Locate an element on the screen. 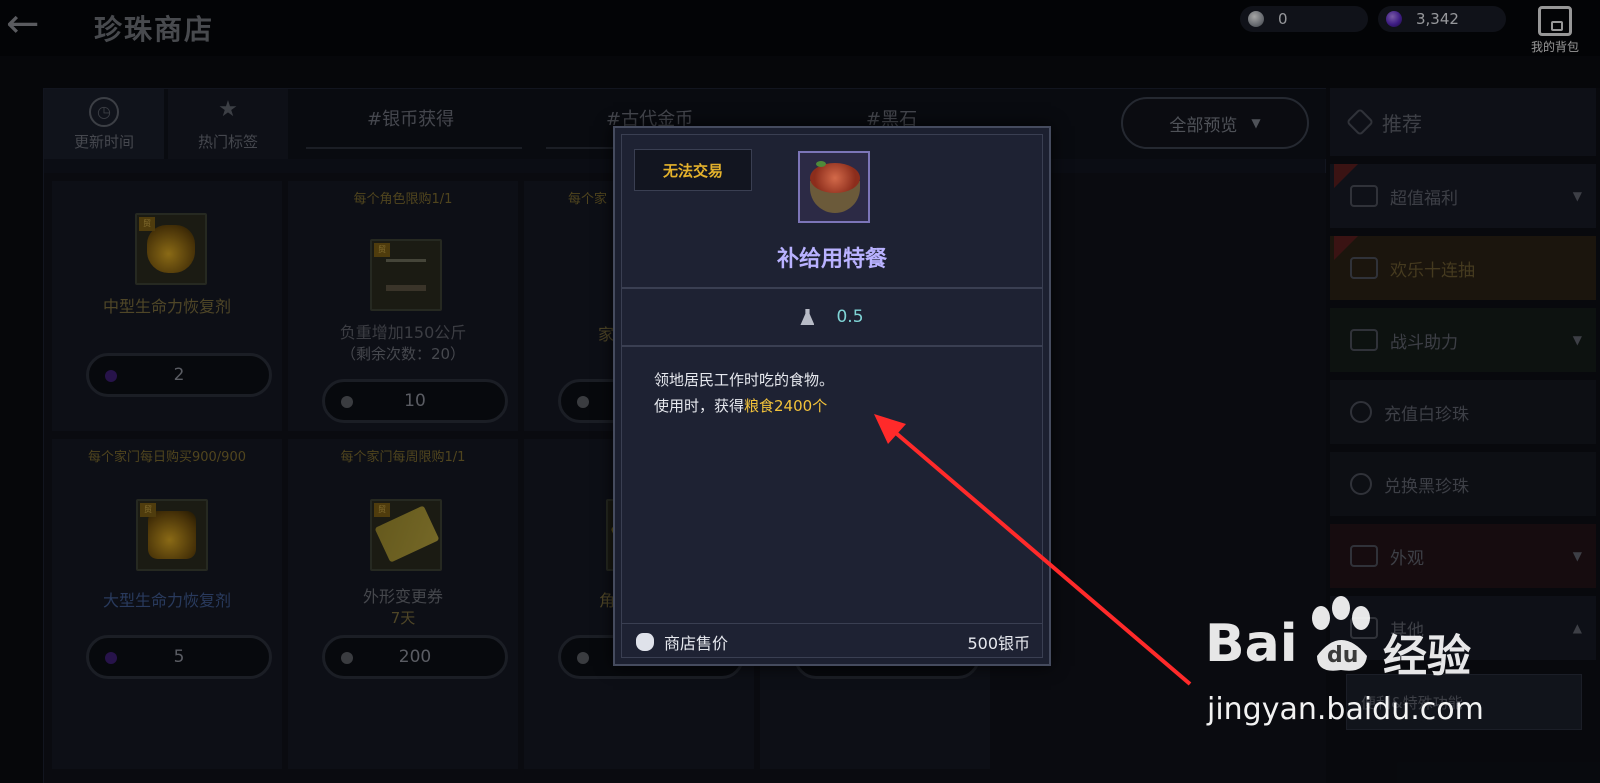 The width and height of the screenshot is (1600, 783). arrow-shaft is located at coordinates (1040, 556).